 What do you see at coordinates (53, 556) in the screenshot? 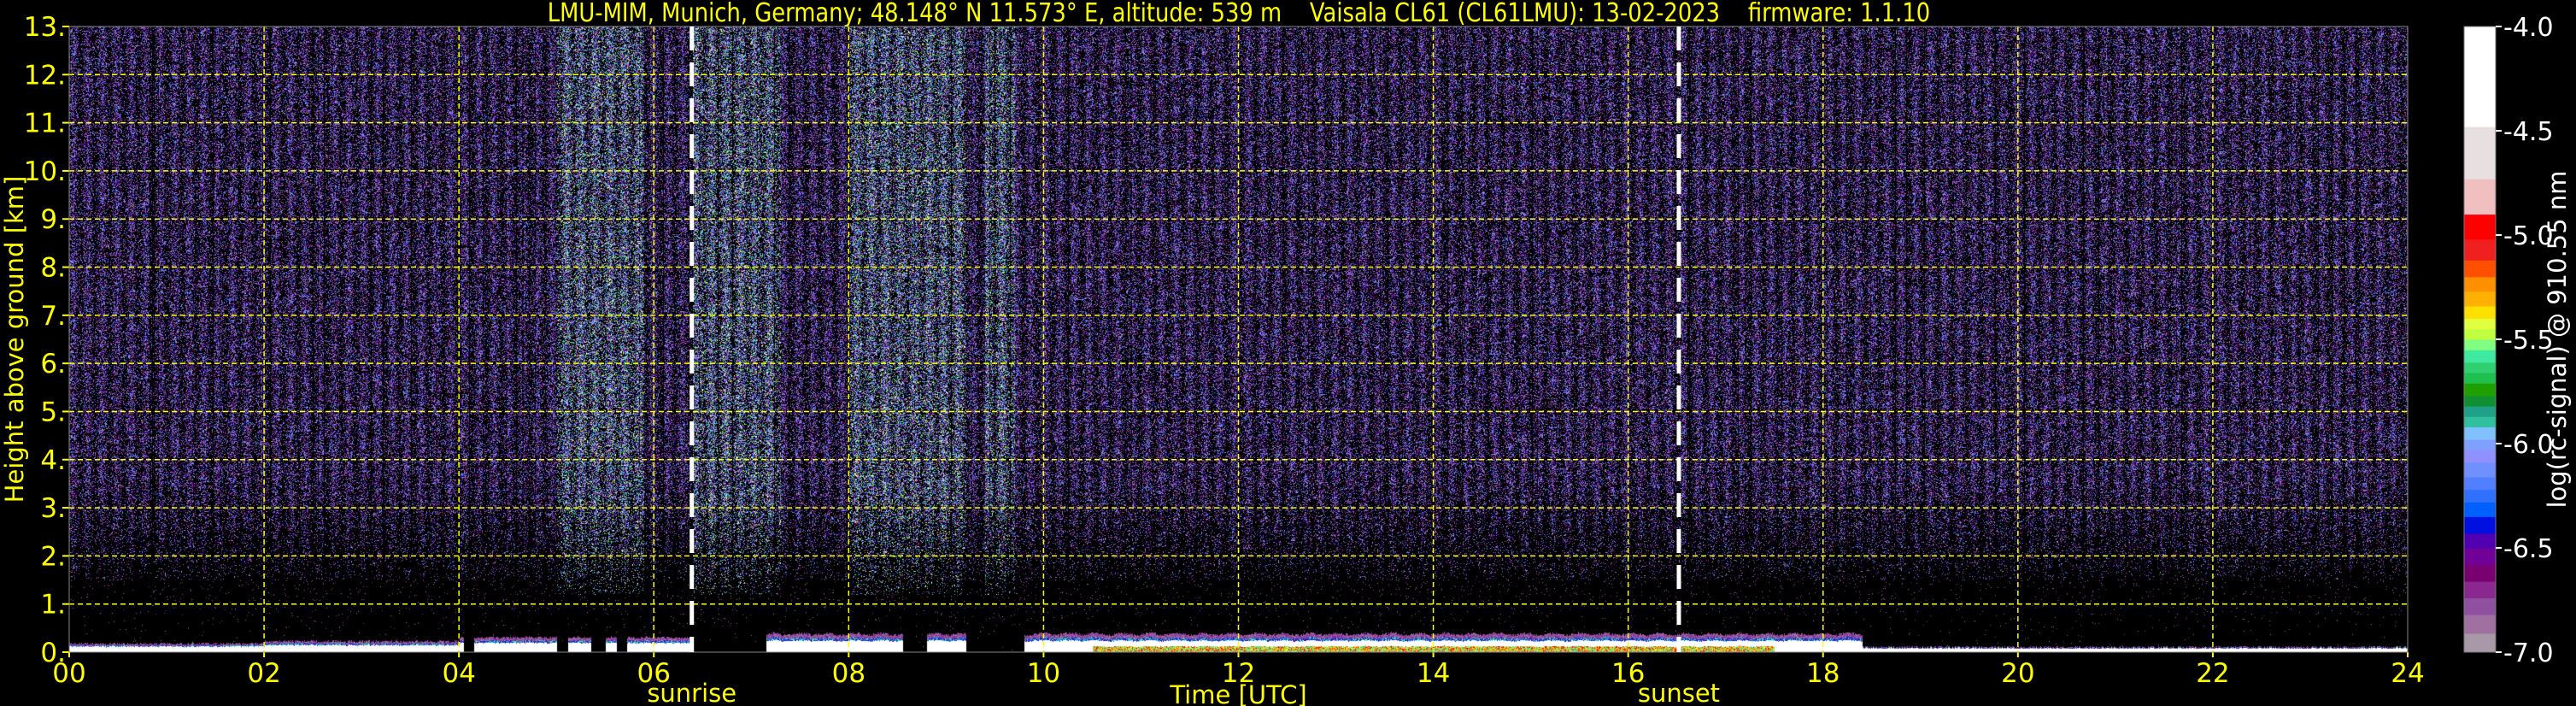
I see `y-tick-label: 2.` at bounding box center [53, 556].